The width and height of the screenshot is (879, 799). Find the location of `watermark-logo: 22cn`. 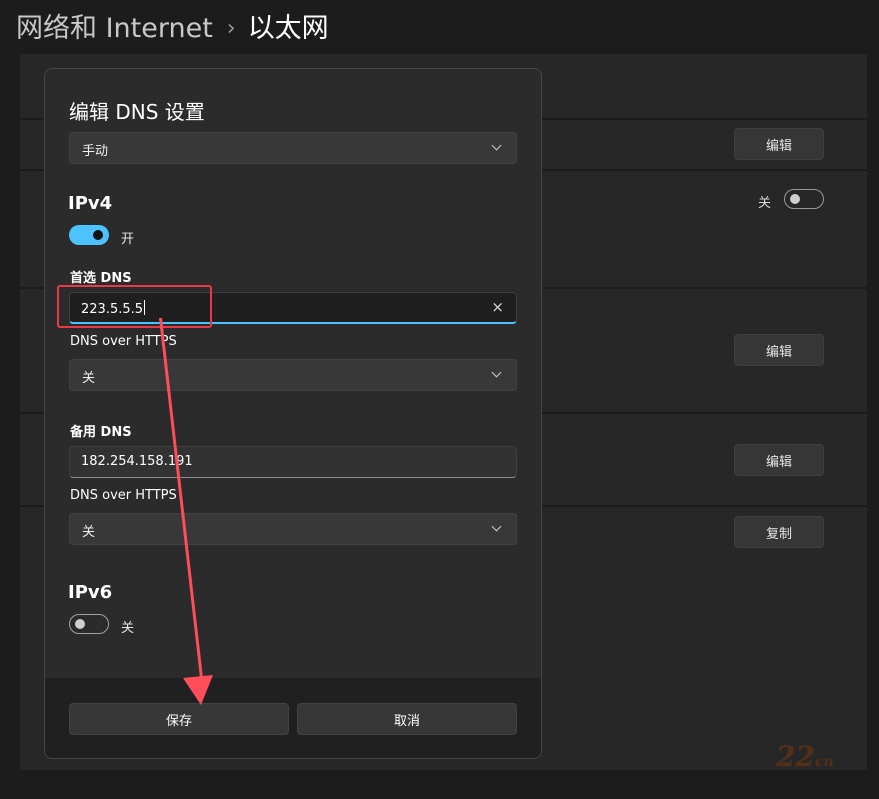

watermark-logo: 22cn is located at coordinates (805, 756).